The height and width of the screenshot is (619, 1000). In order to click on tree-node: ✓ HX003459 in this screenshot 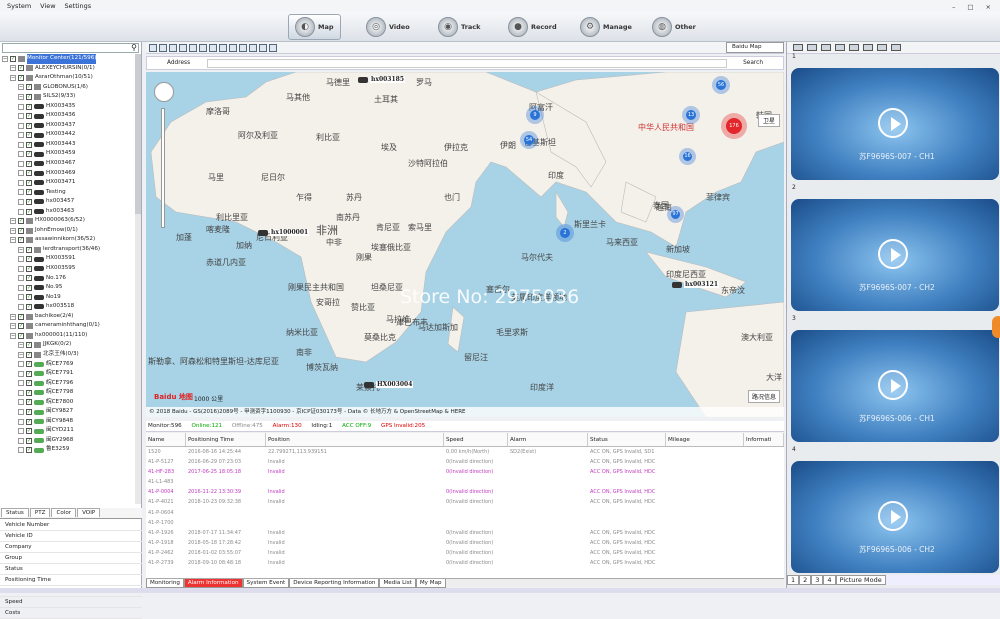, I will do `click(68, 154)`.